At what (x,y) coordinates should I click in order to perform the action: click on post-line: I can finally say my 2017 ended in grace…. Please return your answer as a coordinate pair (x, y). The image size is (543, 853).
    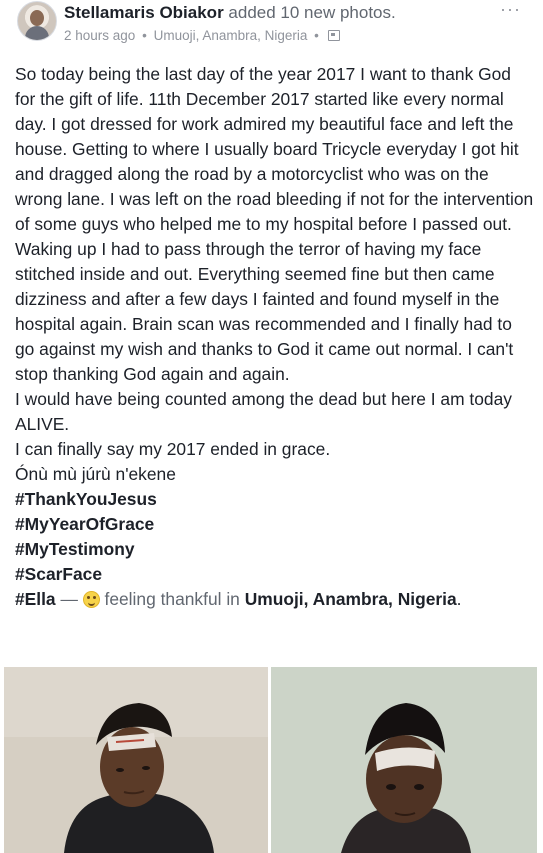
    Looking at the image, I should click on (173, 449).